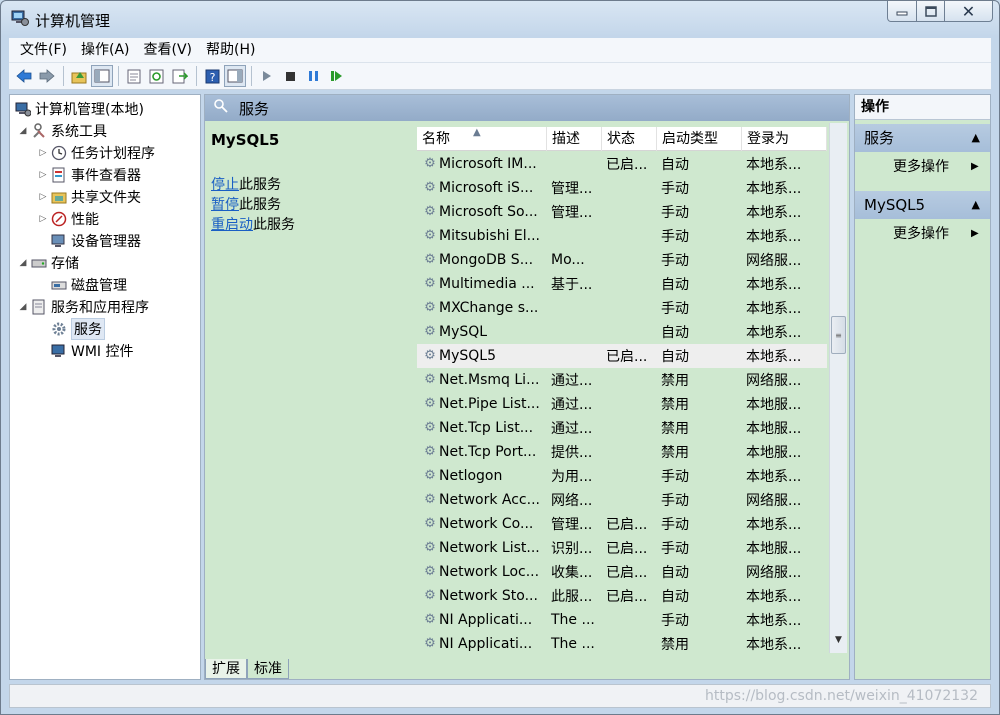 Image resolution: width=1000 pixels, height=715 pixels. I want to click on service-startup-type: 自动, so click(675, 333).